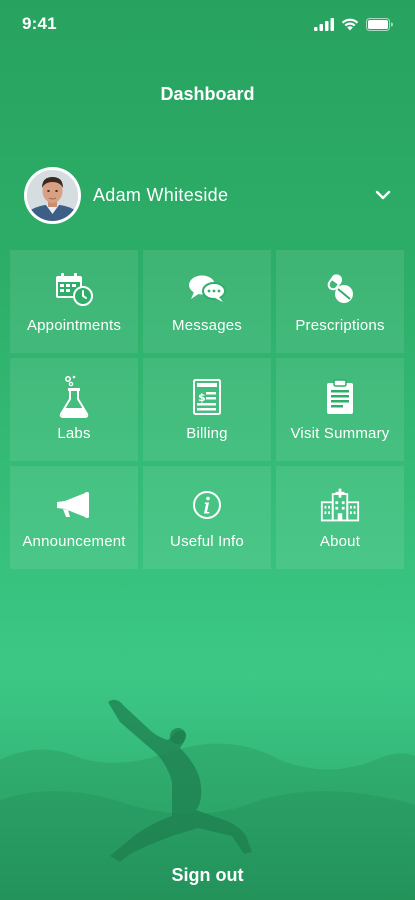  I want to click on tile-label: Billing, so click(207, 433).